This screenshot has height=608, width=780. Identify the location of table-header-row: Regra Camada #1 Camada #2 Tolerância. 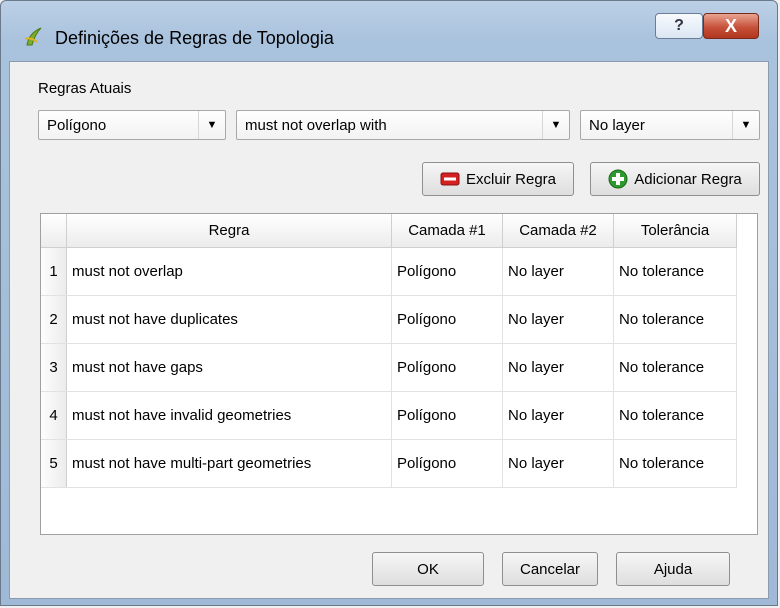
(389, 231).